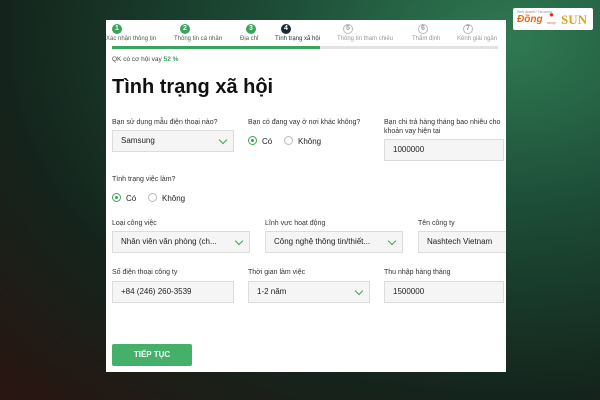 The image size is (600, 400). What do you see at coordinates (365, 33) in the screenshot?
I see `step-5: 5 Thông tin tham chiếu` at bounding box center [365, 33].